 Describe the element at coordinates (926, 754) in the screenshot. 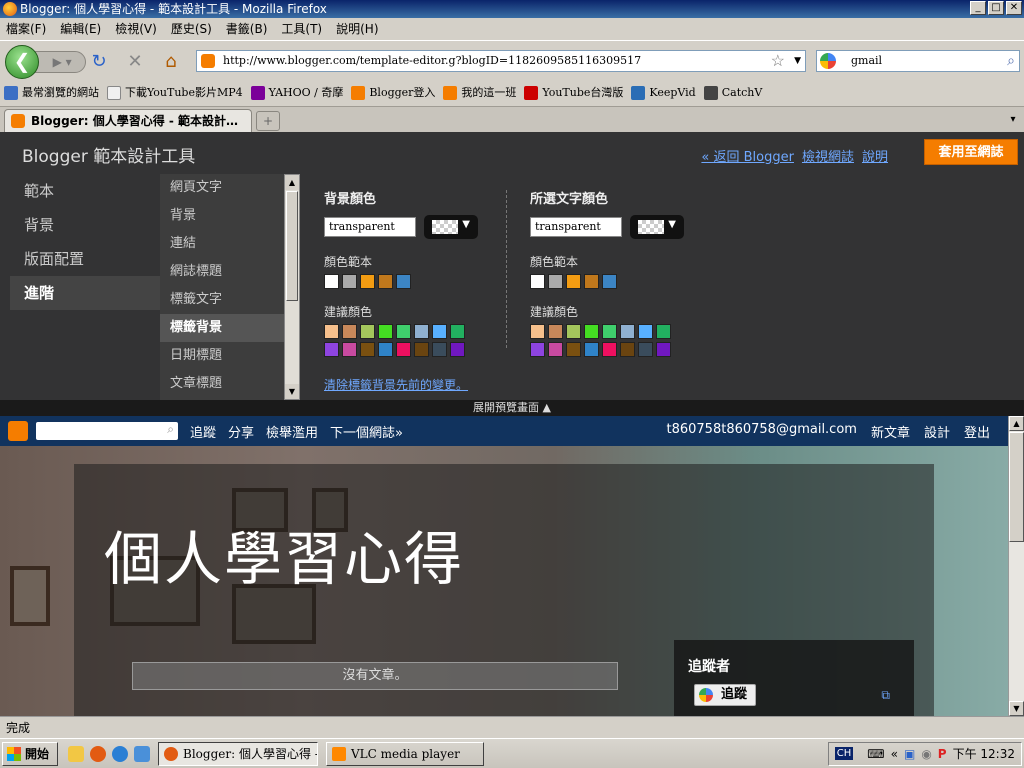

I see `volume-icon: ◉` at that location.